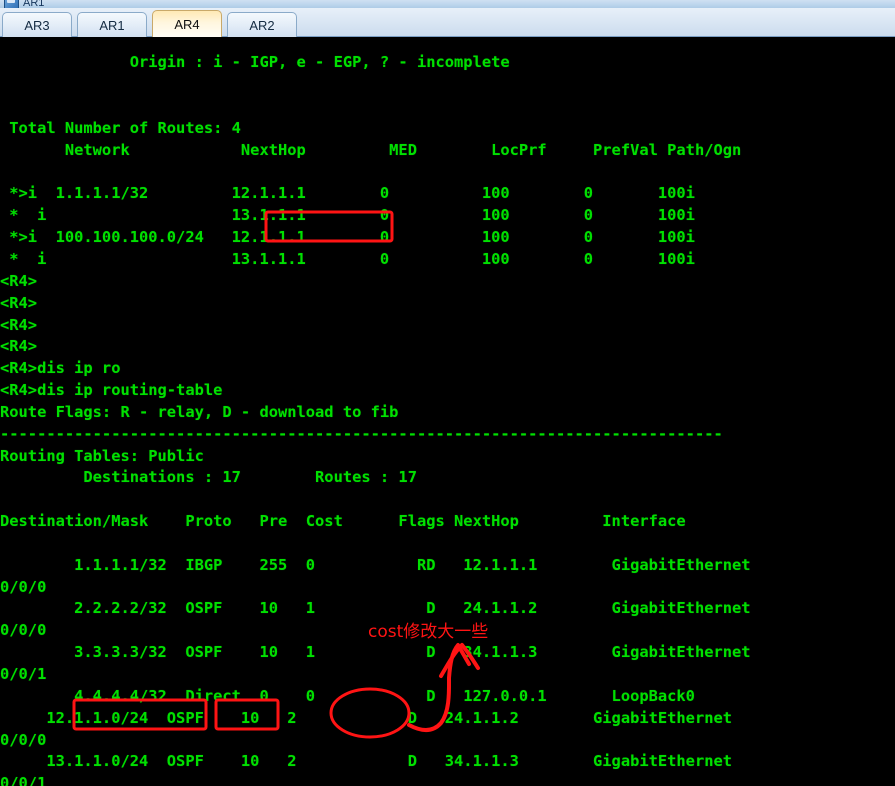 The width and height of the screenshot is (895, 786). I want to click on tab-ar2-label: AR2, so click(262, 25).